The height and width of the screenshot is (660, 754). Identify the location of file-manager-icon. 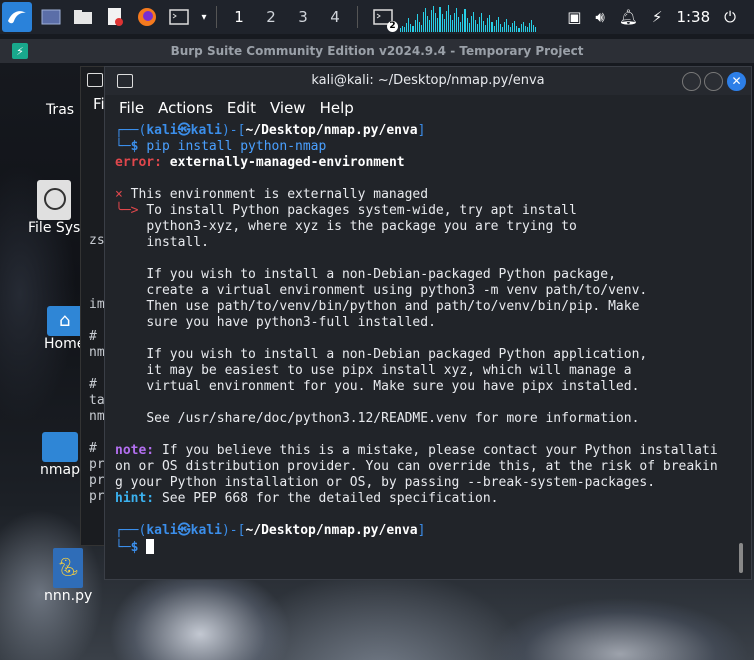
(83, 17).